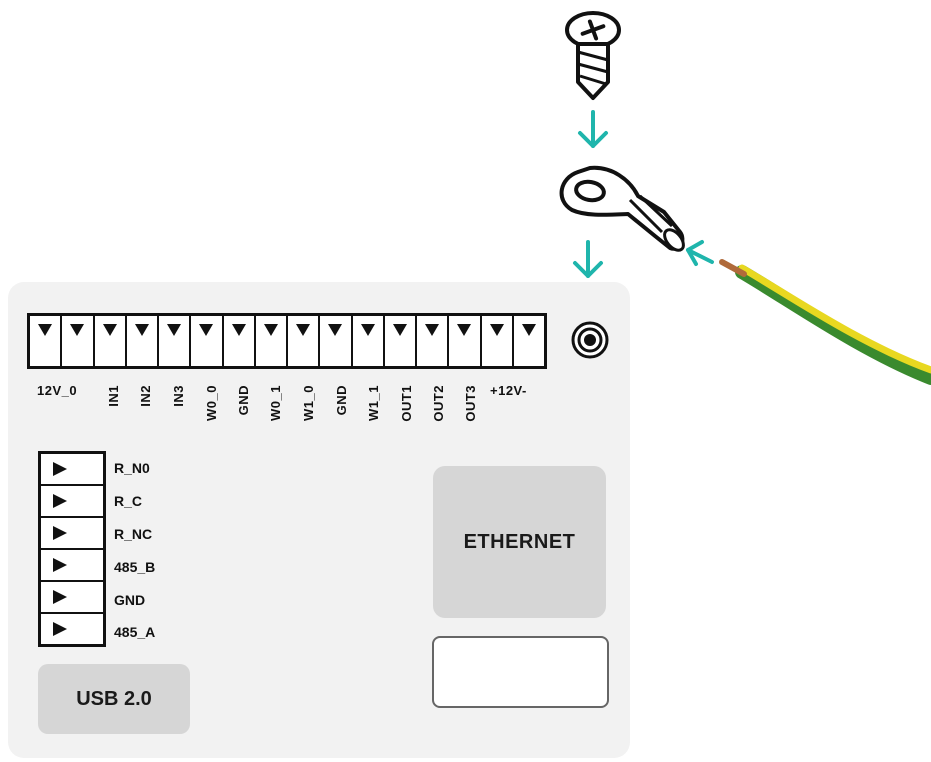 Image resolution: width=931 pixels, height=762 pixels. Describe the element at coordinates (622, 208) in the screenshot. I see `ring-terminal-icon` at that location.